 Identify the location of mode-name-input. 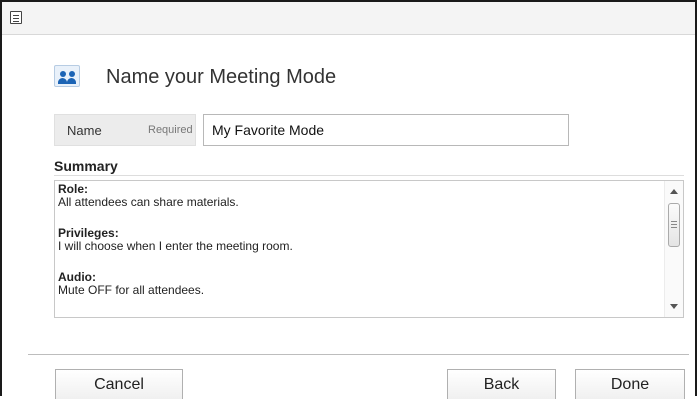
(386, 130).